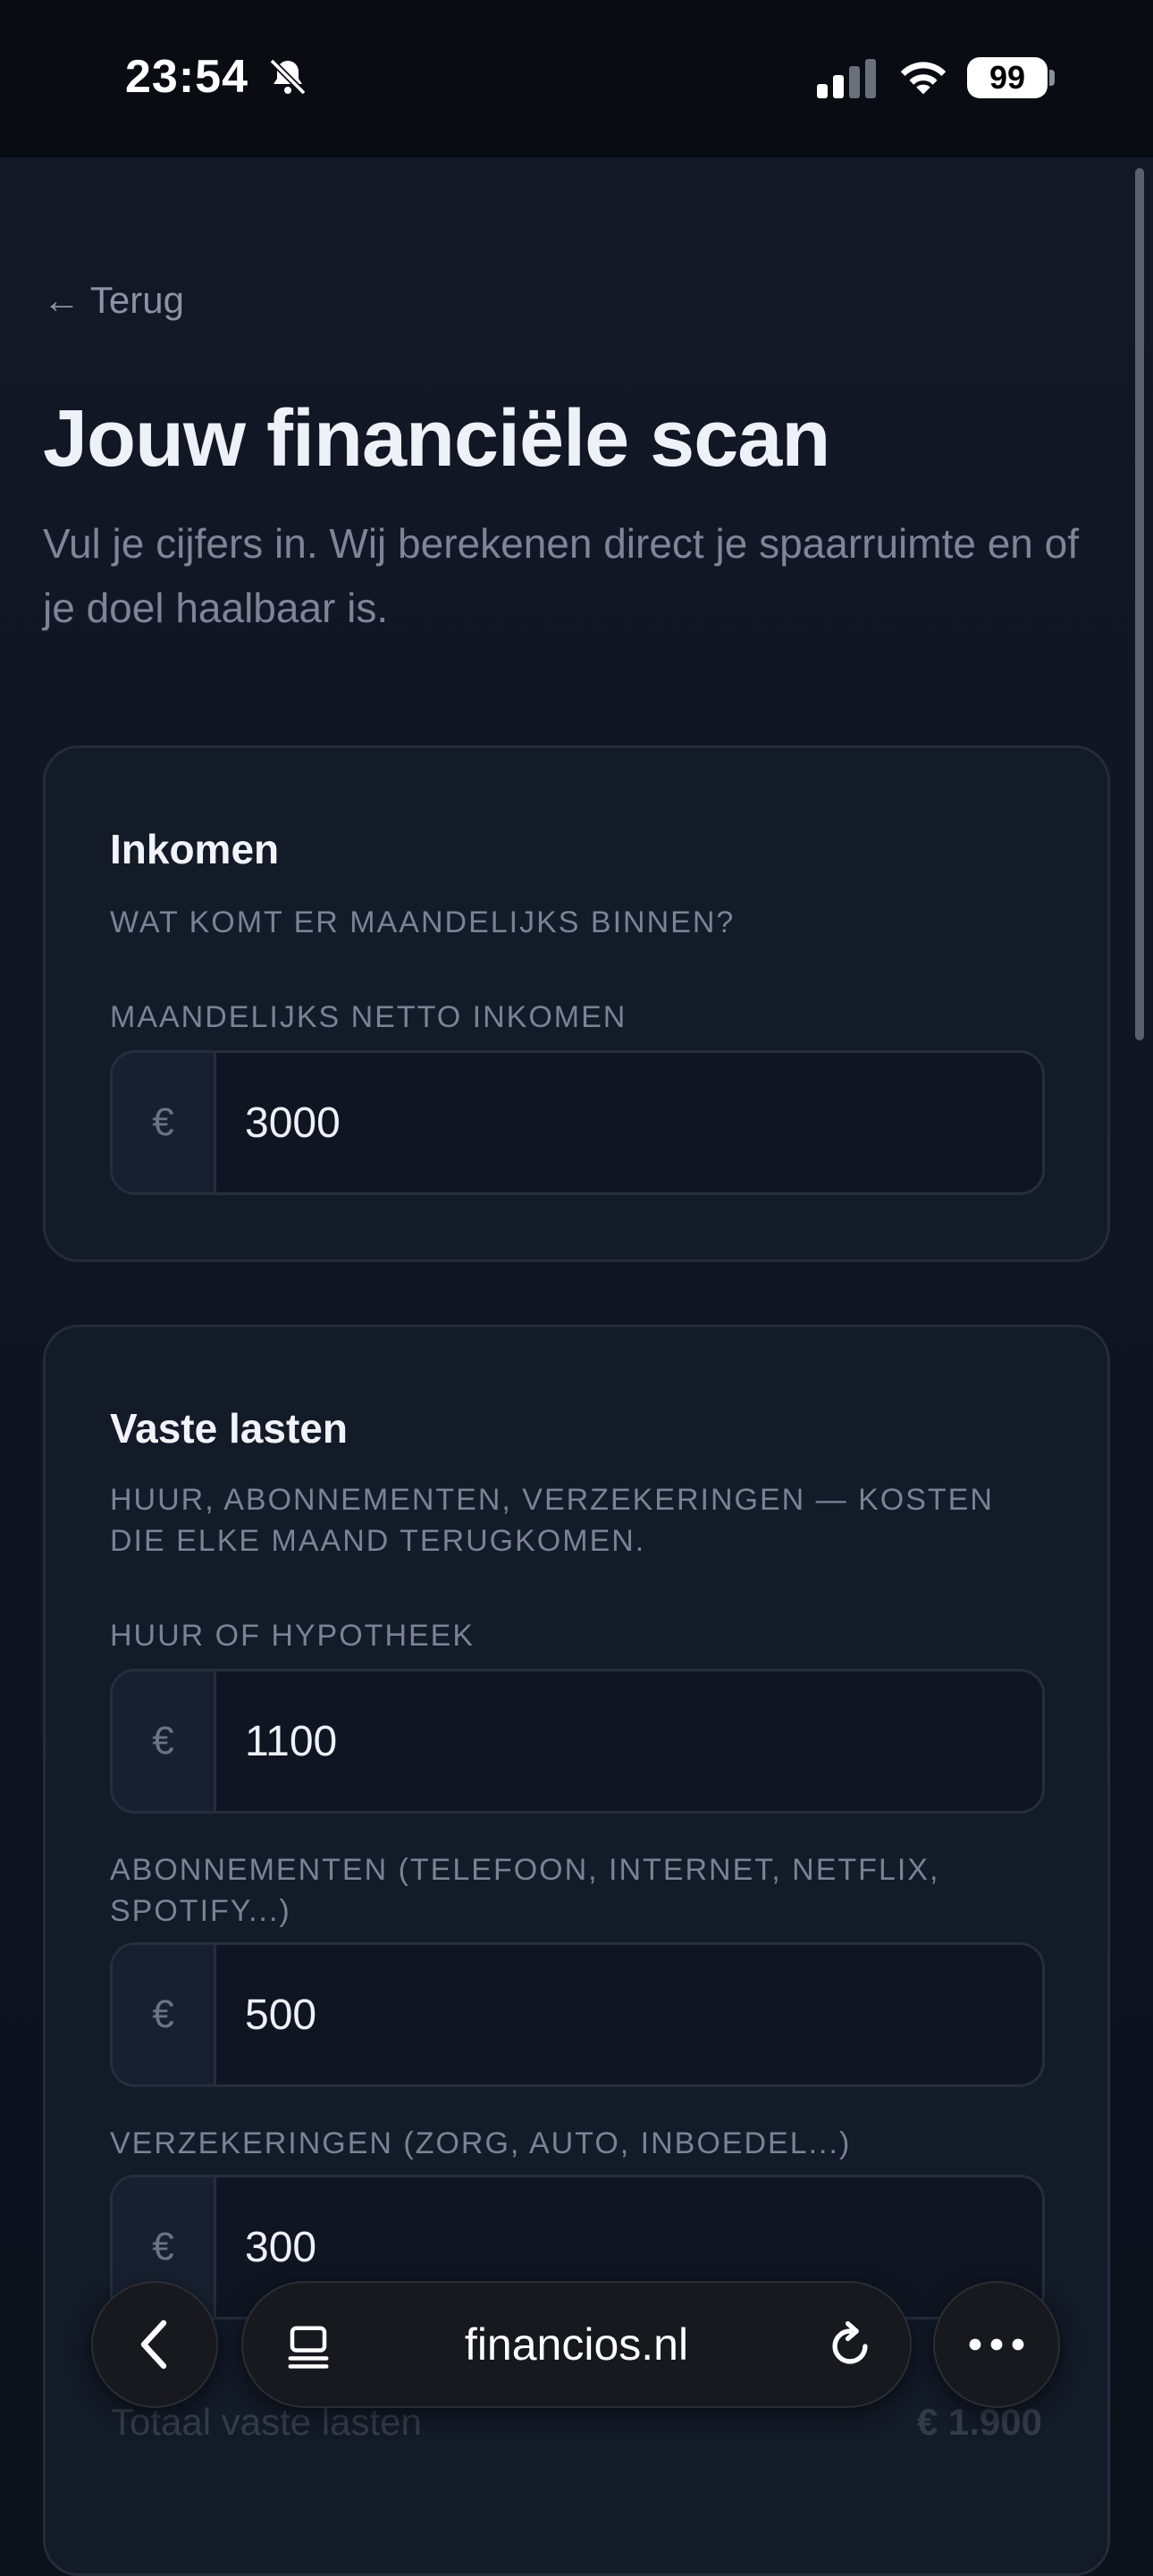  Describe the element at coordinates (436, 439) in the screenshot. I see `page-title: Jouw financiële scan` at that location.